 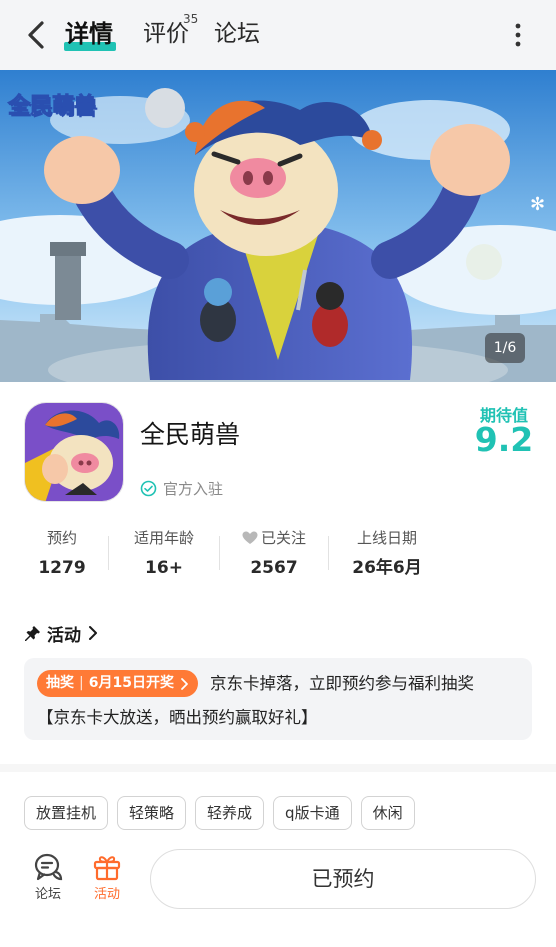 What do you see at coordinates (131, 683) in the screenshot?
I see `badge-date: 6月15日开奖` at bounding box center [131, 683].